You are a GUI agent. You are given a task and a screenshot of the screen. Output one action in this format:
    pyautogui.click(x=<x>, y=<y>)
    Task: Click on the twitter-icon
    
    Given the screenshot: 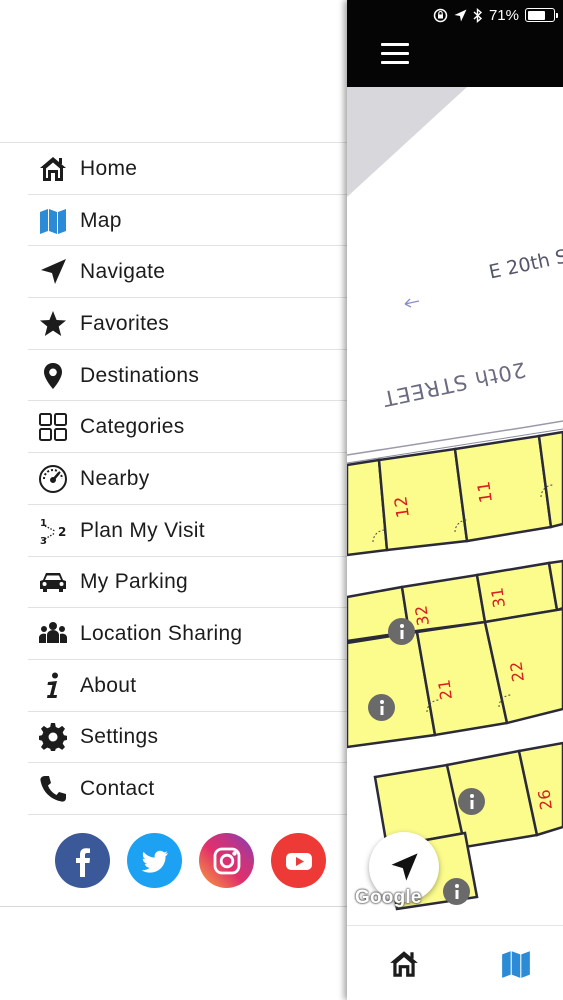 What is the action you would take?
    pyautogui.click(x=154, y=861)
    